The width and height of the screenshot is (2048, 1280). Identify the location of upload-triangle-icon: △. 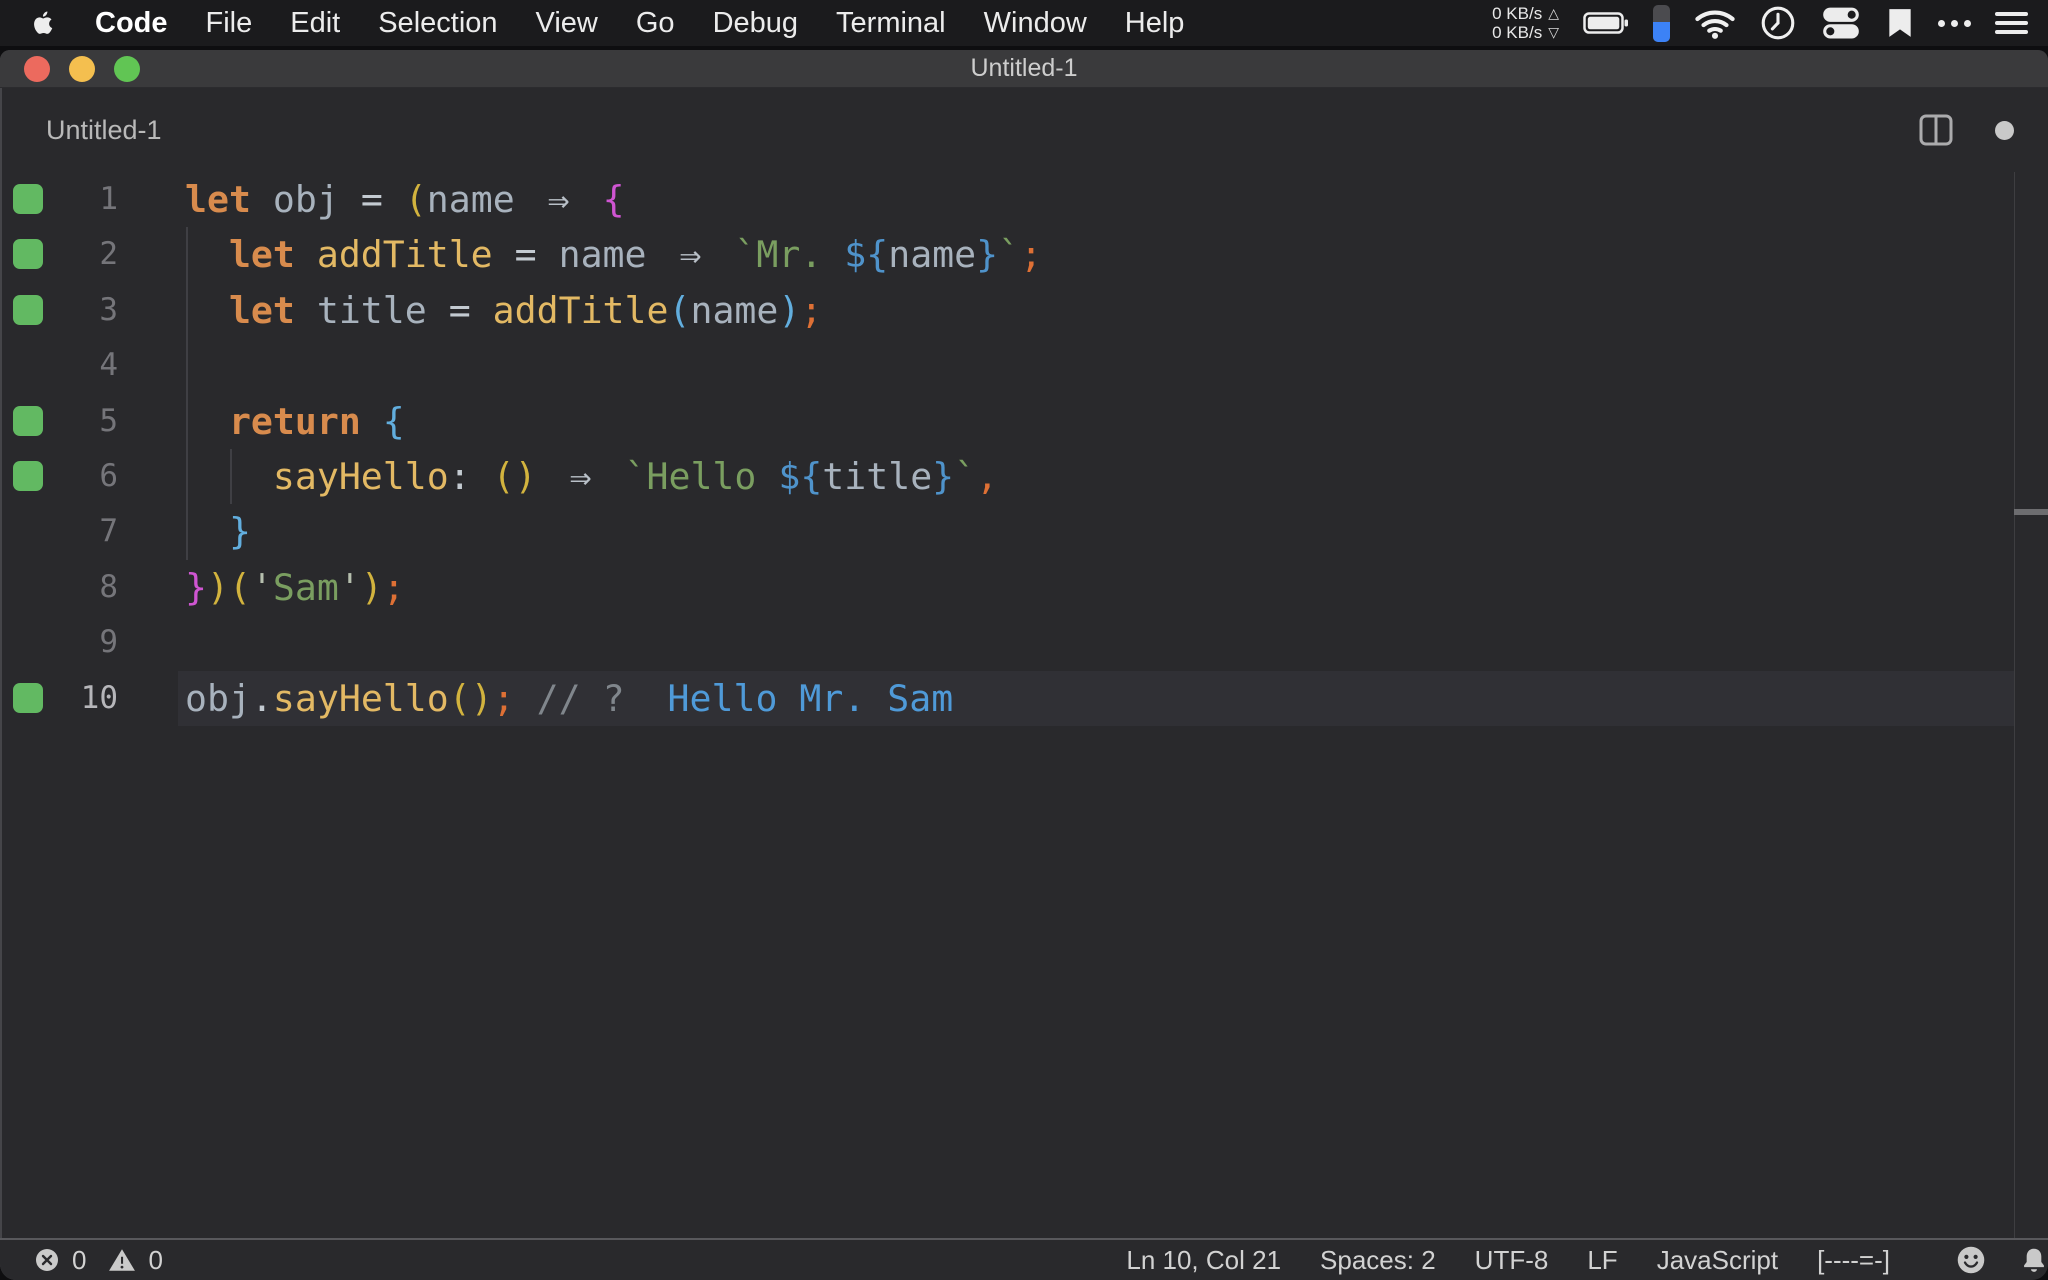
(1553, 13).